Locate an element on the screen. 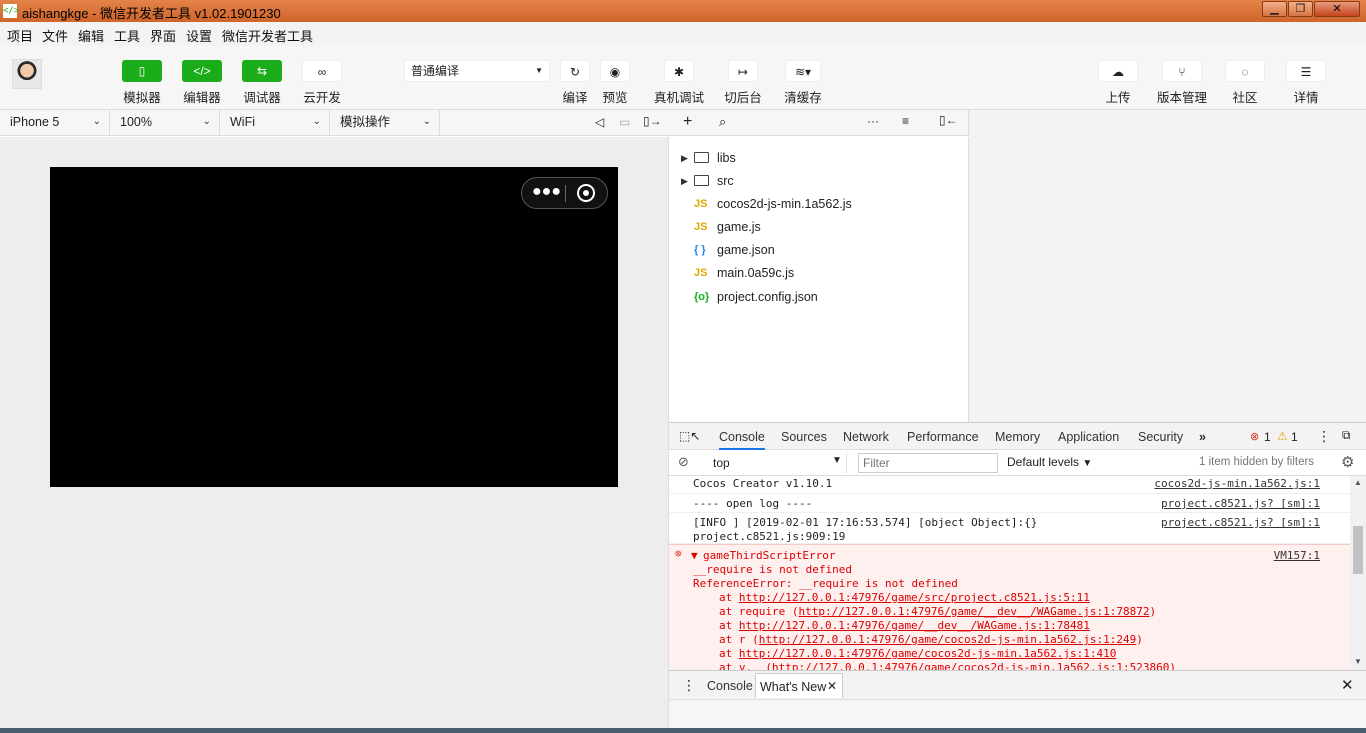  menu-file: 文件 is located at coordinates (55, 35).